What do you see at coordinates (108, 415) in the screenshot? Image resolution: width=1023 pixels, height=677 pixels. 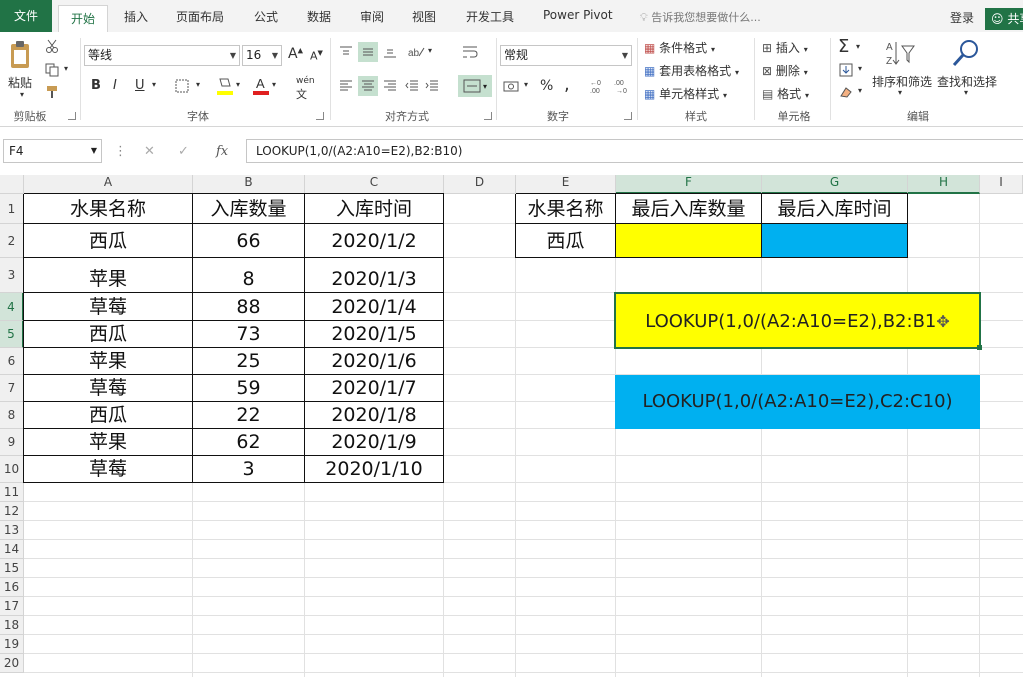 I see `table-cell: 西瓜` at bounding box center [108, 415].